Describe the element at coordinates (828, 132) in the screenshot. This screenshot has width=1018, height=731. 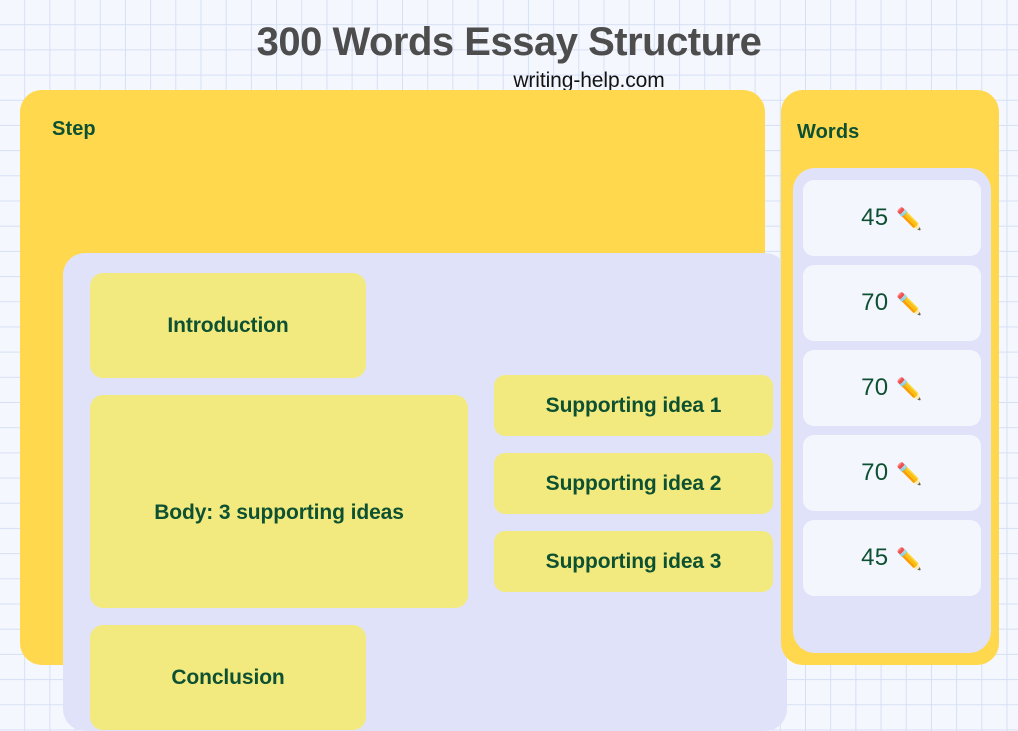
I see `words-column-header: Words` at that location.